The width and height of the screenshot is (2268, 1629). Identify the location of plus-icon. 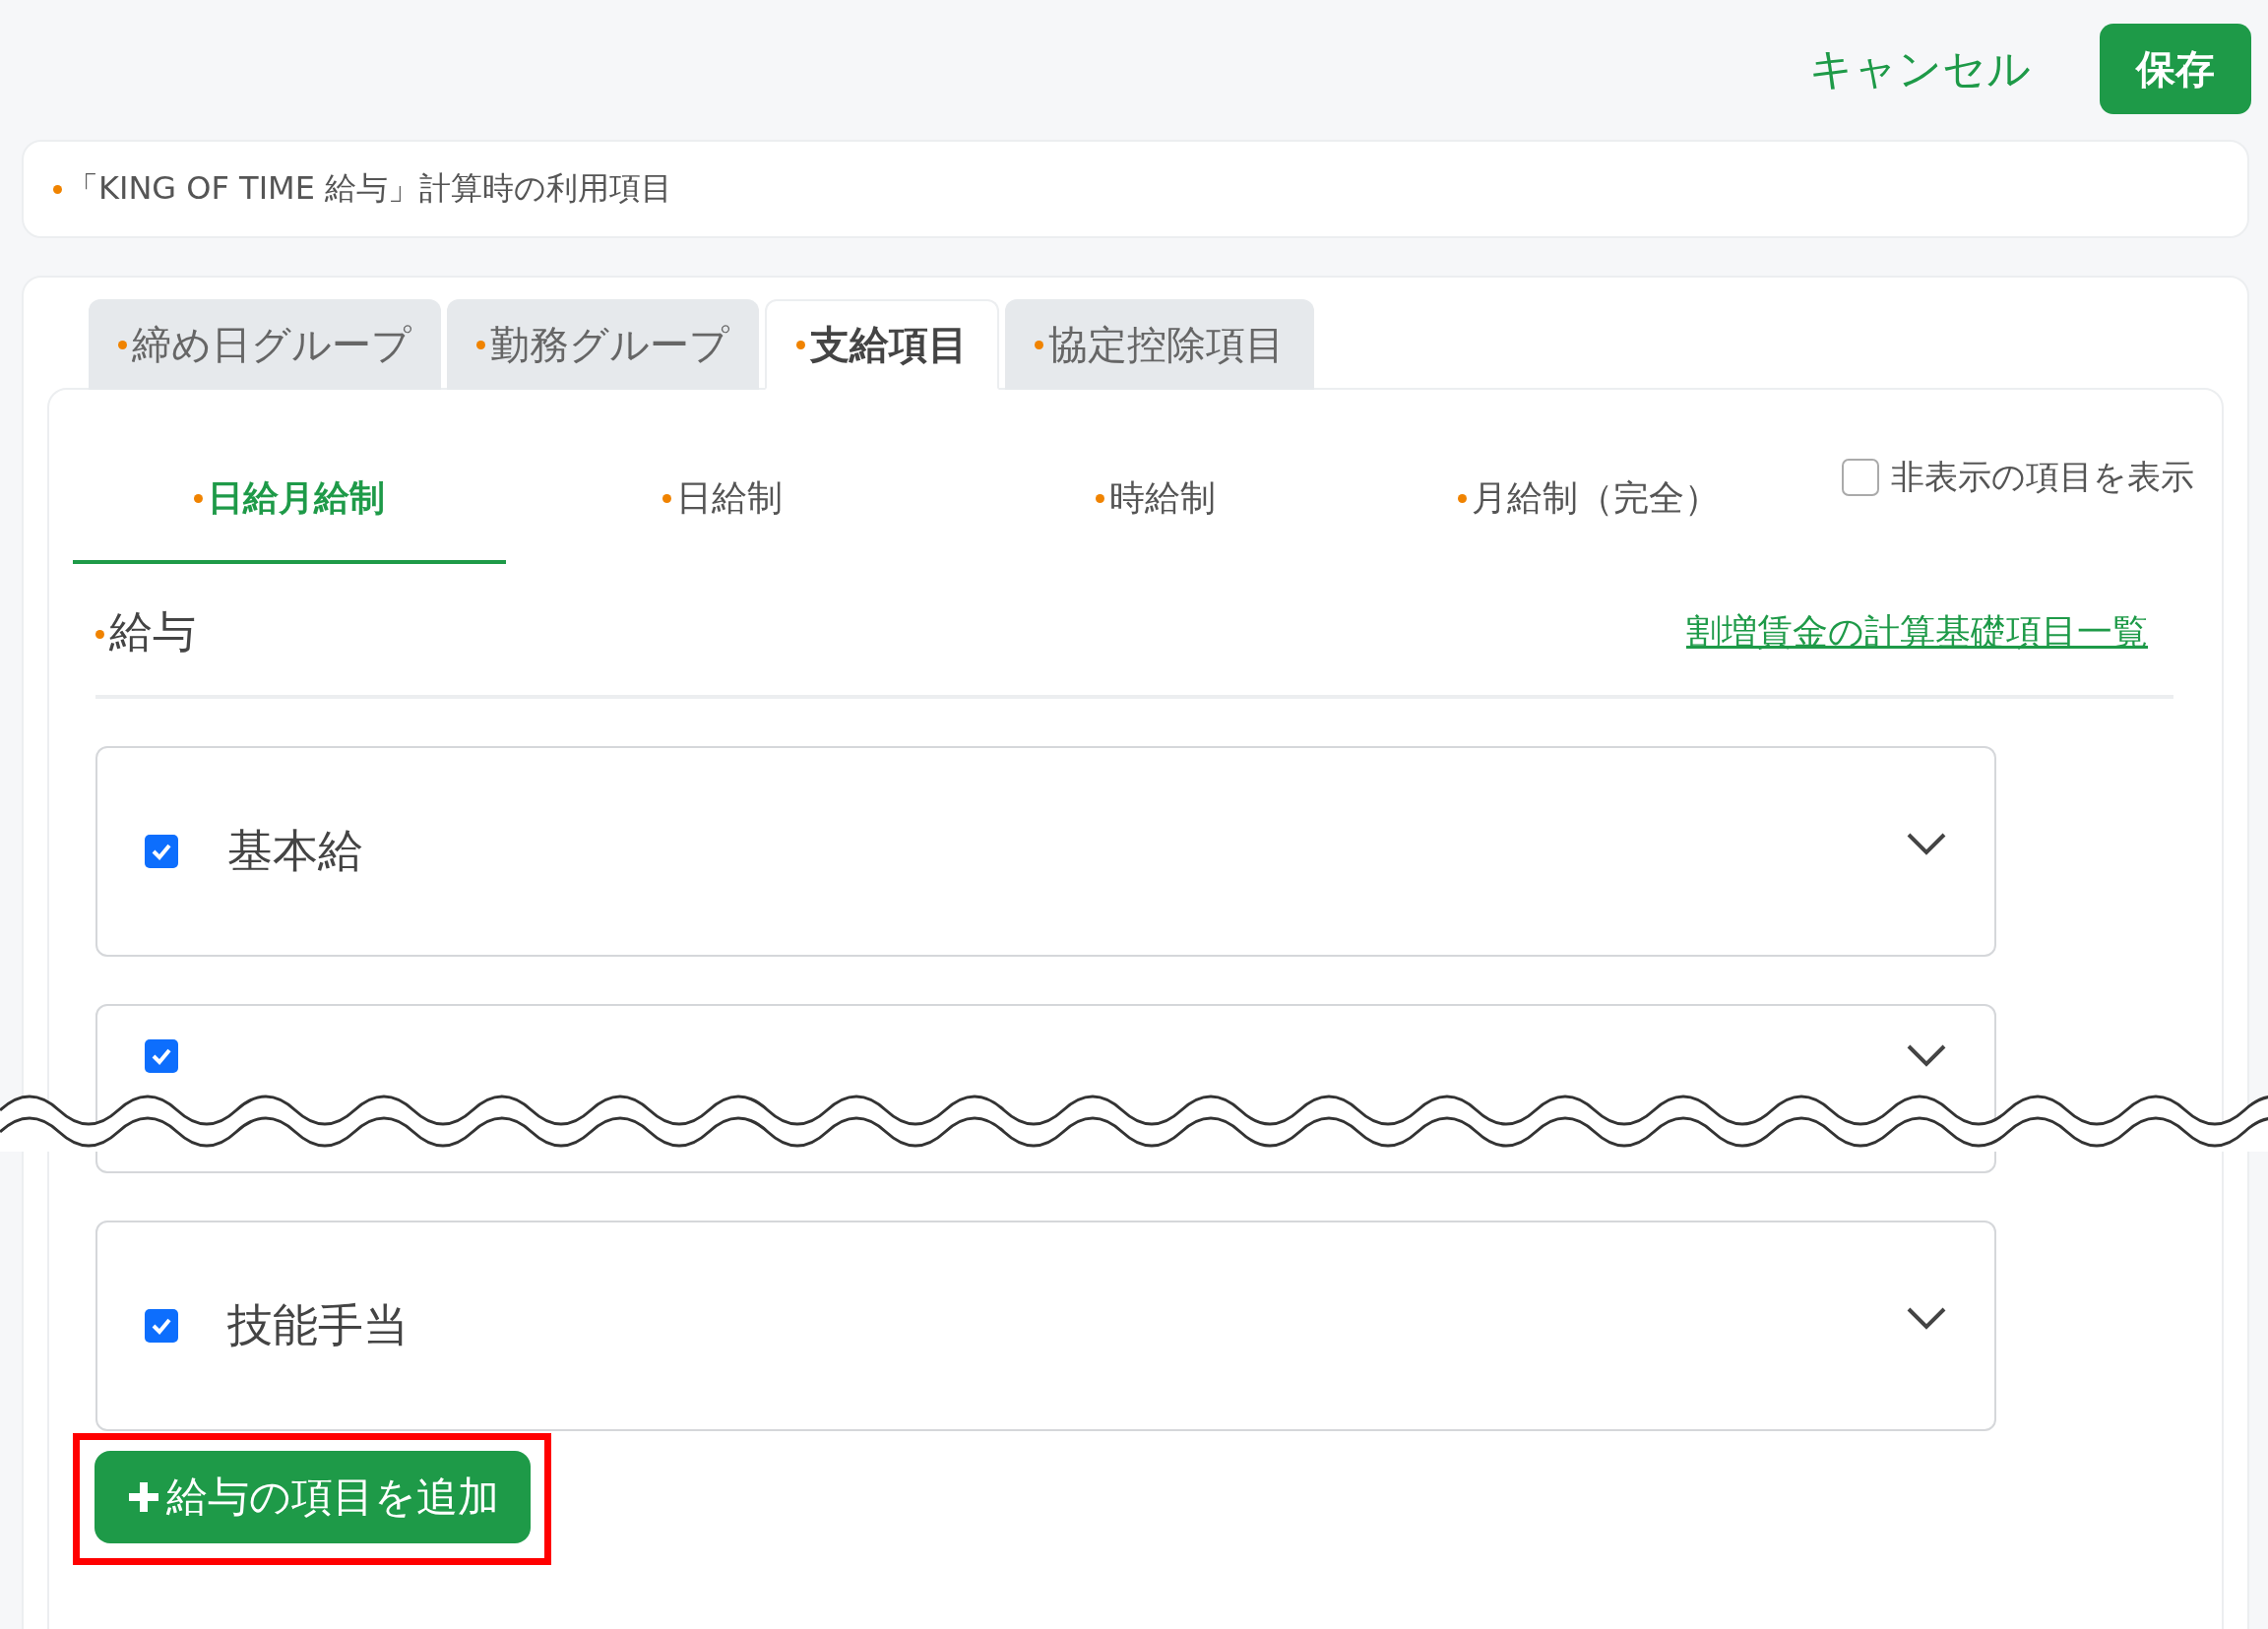
(143, 1497).